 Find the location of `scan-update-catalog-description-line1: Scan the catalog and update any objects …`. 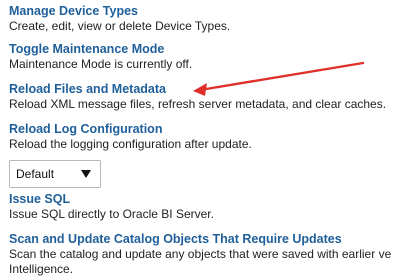

scan-update-catalog-description-line1: Scan the catalog and update any objects … is located at coordinates (200, 254).